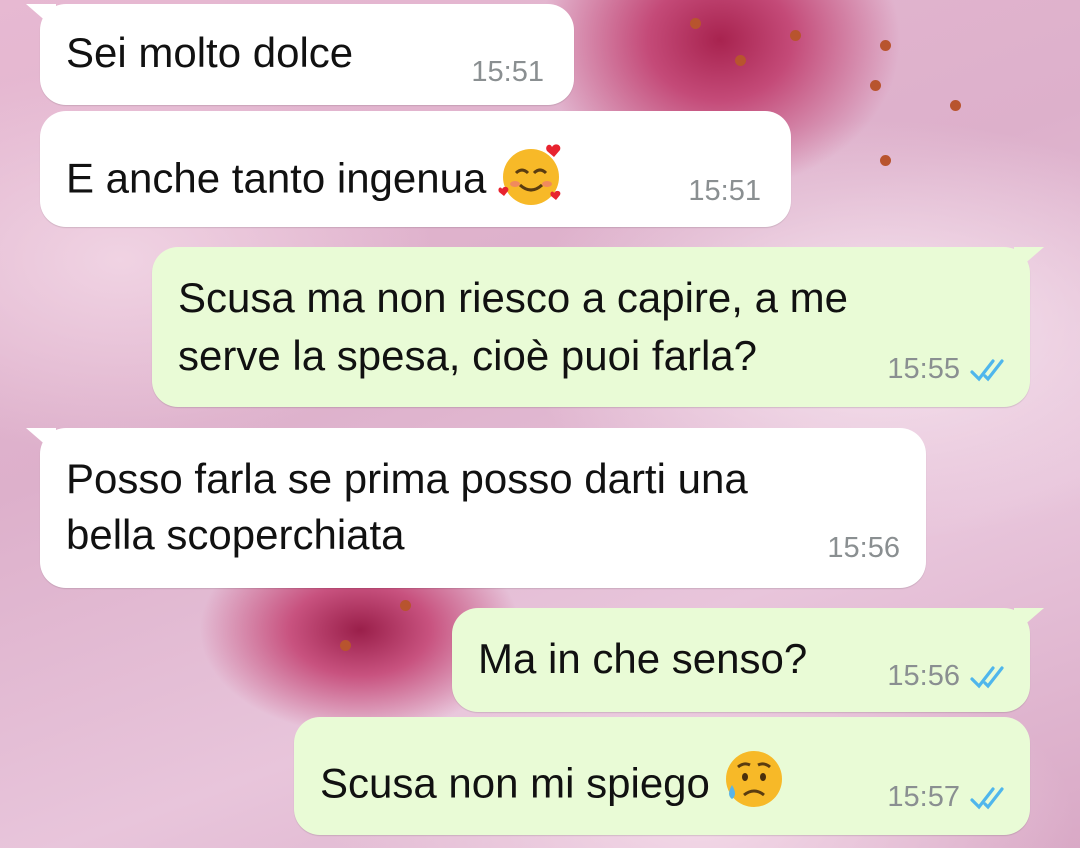 This screenshot has width=1080, height=848. Describe the element at coordinates (235, 534) in the screenshot. I see `message-text-line: bella scoperchiata` at that location.